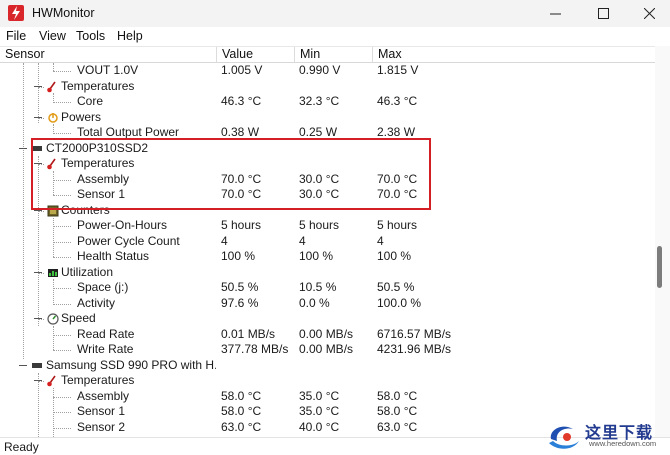 The height and width of the screenshot is (455, 670). What do you see at coordinates (21, 447) in the screenshot?
I see `status-text: Ready` at bounding box center [21, 447].